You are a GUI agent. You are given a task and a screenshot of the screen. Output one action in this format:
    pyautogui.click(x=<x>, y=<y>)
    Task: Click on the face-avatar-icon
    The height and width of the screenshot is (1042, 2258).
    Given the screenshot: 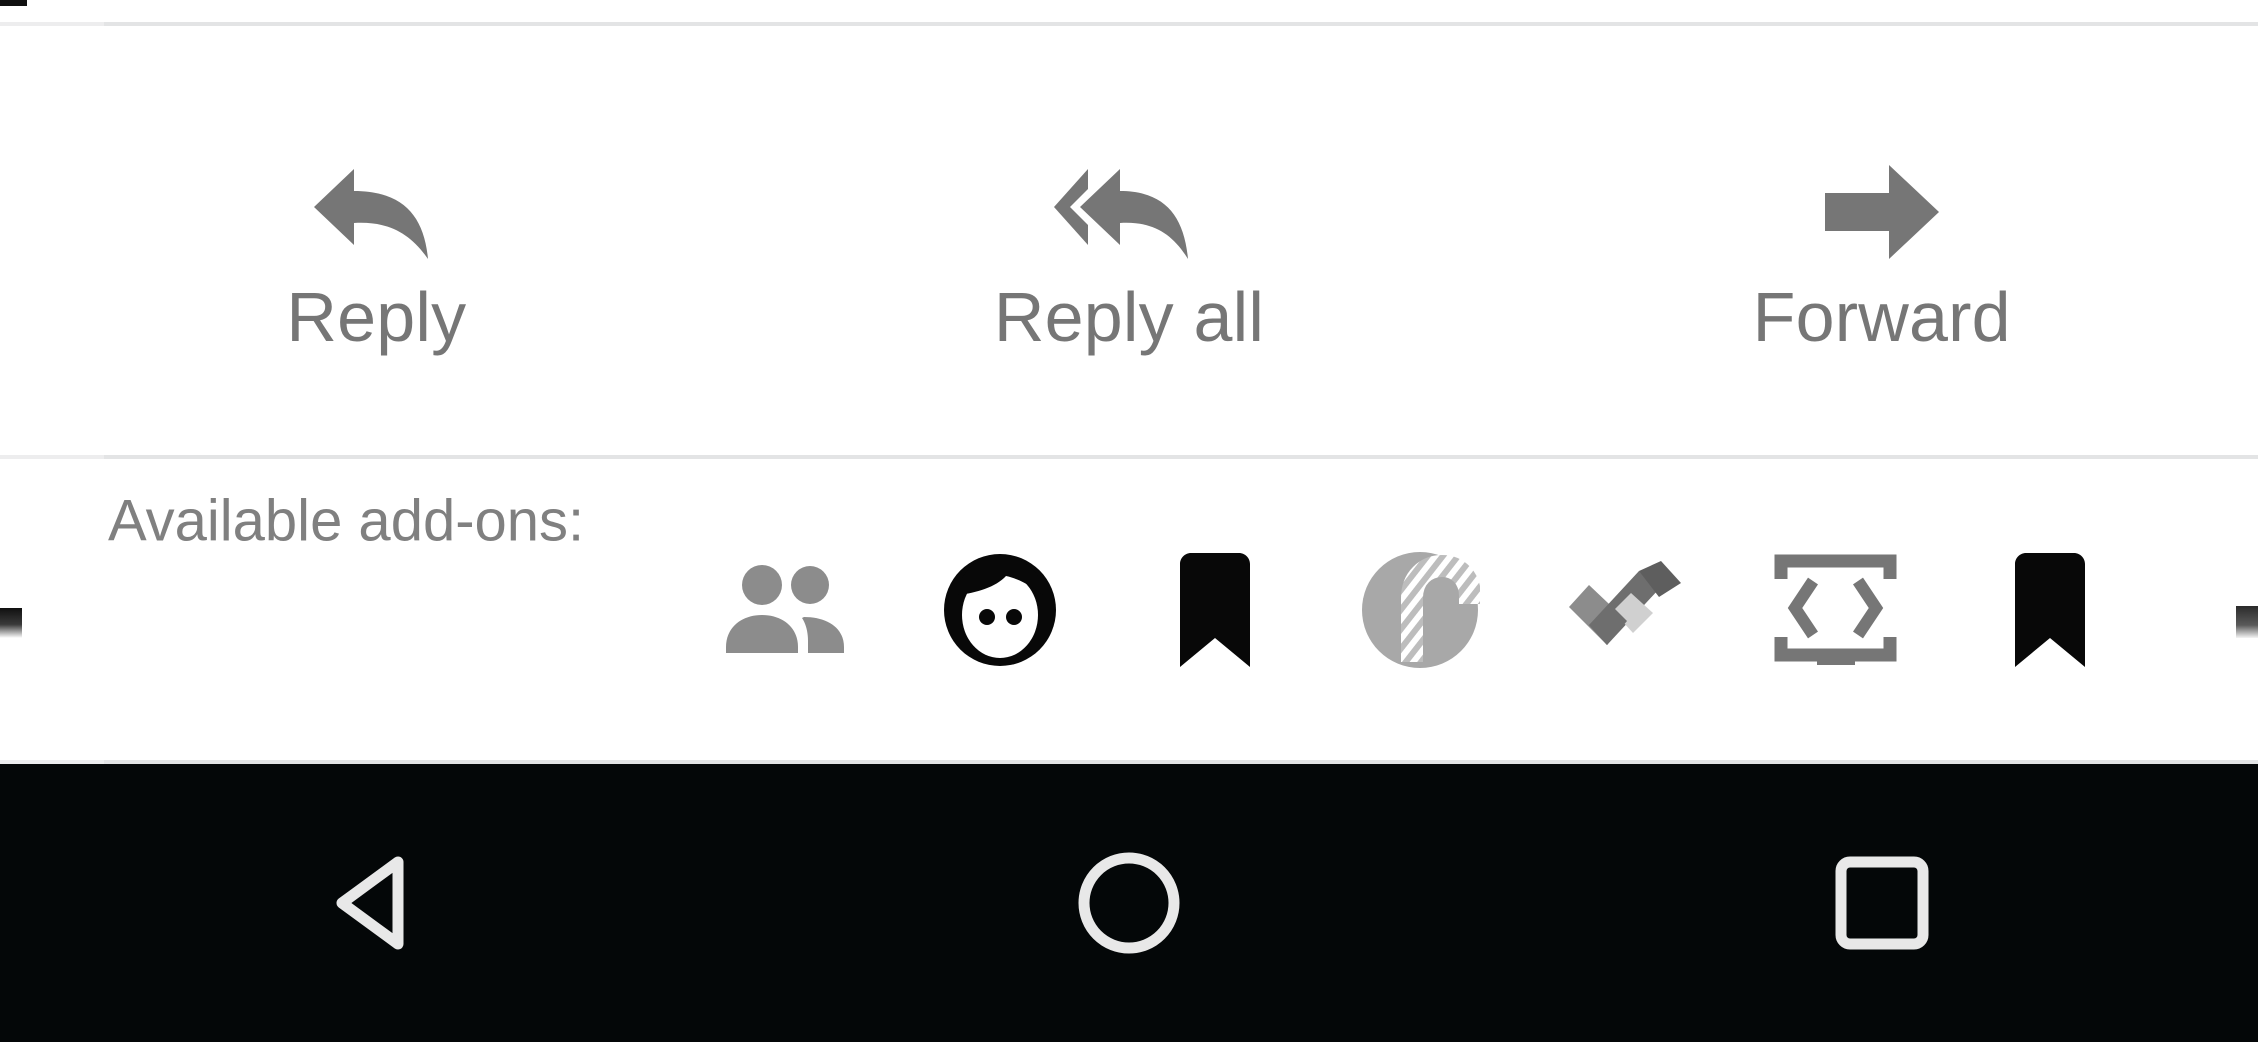 What is the action you would take?
    pyautogui.click(x=1000, y=610)
    